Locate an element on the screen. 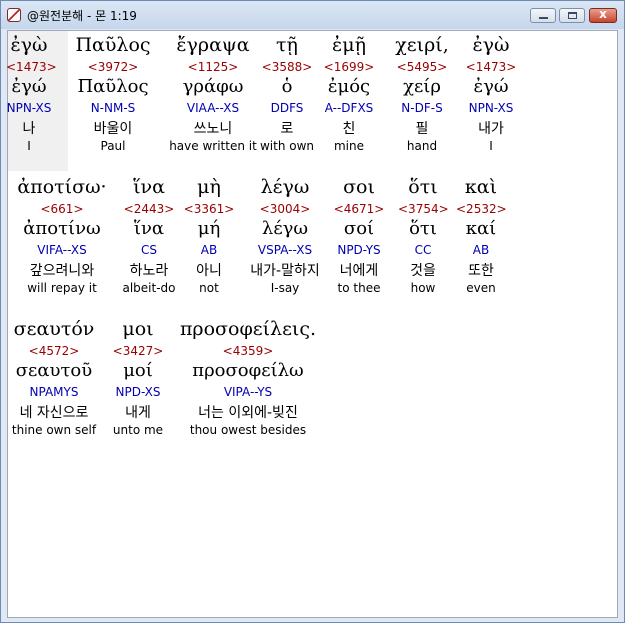  close-button: x is located at coordinates (603, 15).